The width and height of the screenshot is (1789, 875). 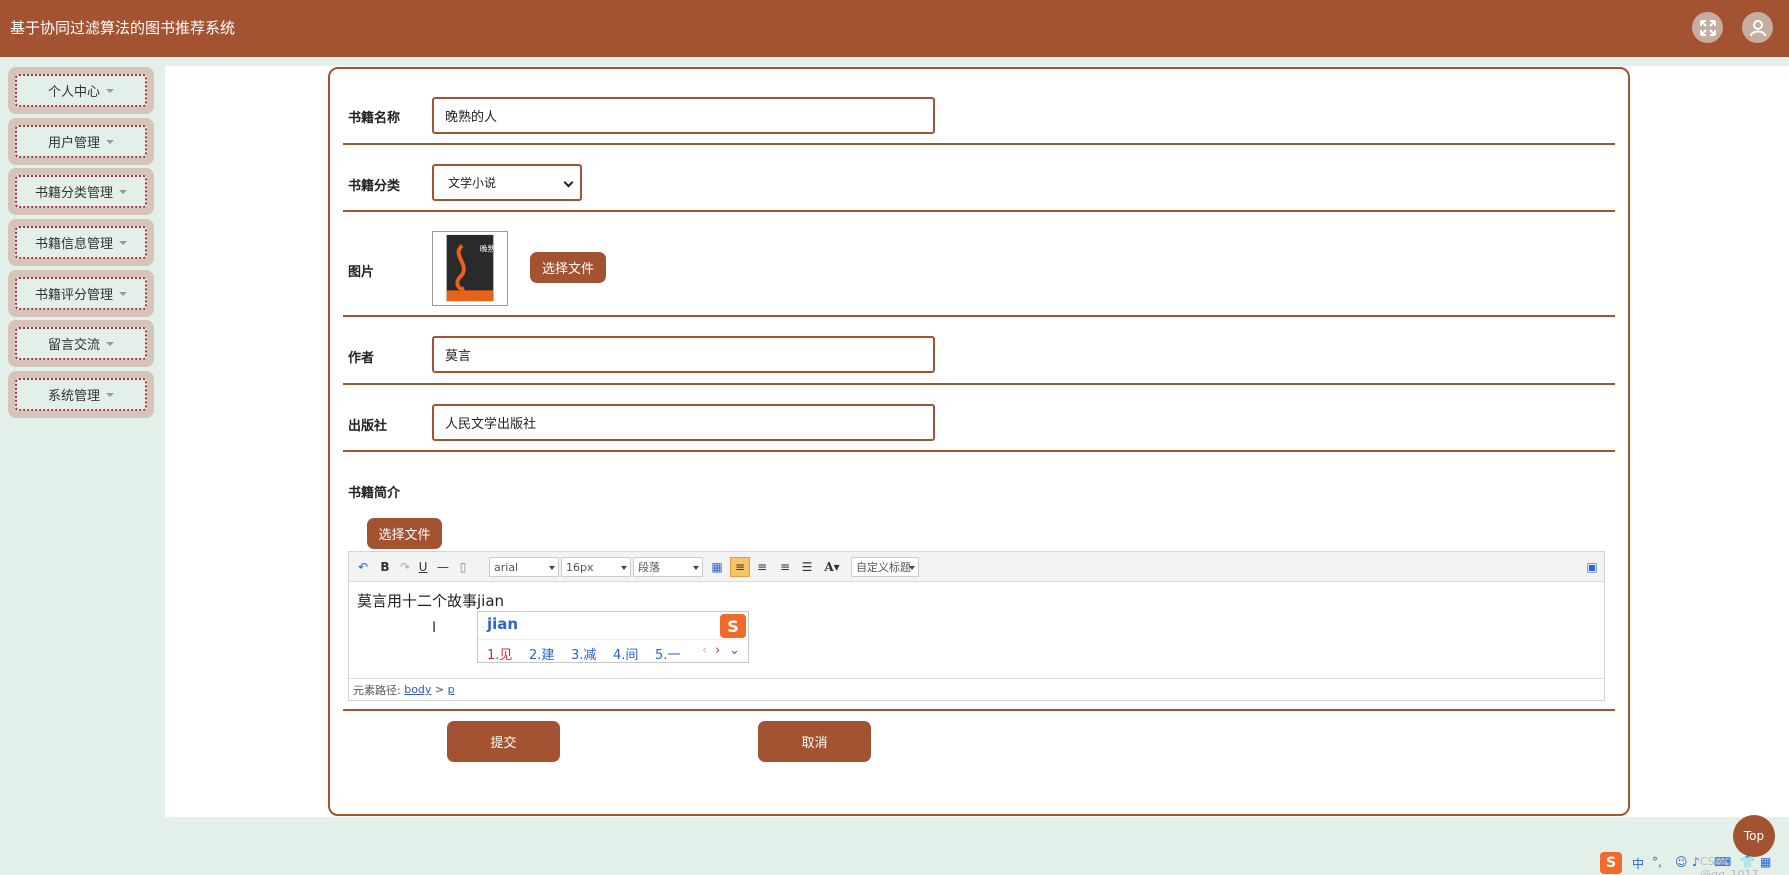 What do you see at coordinates (374, 118) in the screenshot?
I see `book-name-label: 书籍名称` at bounding box center [374, 118].